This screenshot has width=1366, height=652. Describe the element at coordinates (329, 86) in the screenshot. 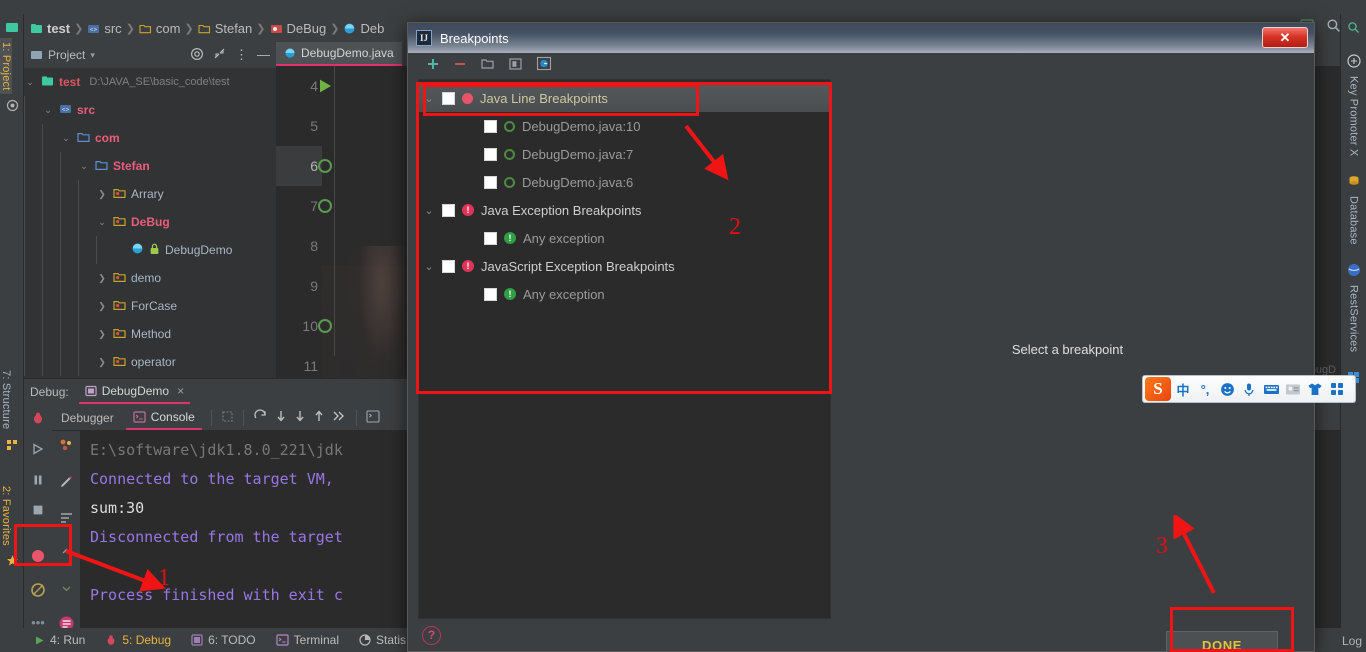

I see `run-line-marker` at that location.